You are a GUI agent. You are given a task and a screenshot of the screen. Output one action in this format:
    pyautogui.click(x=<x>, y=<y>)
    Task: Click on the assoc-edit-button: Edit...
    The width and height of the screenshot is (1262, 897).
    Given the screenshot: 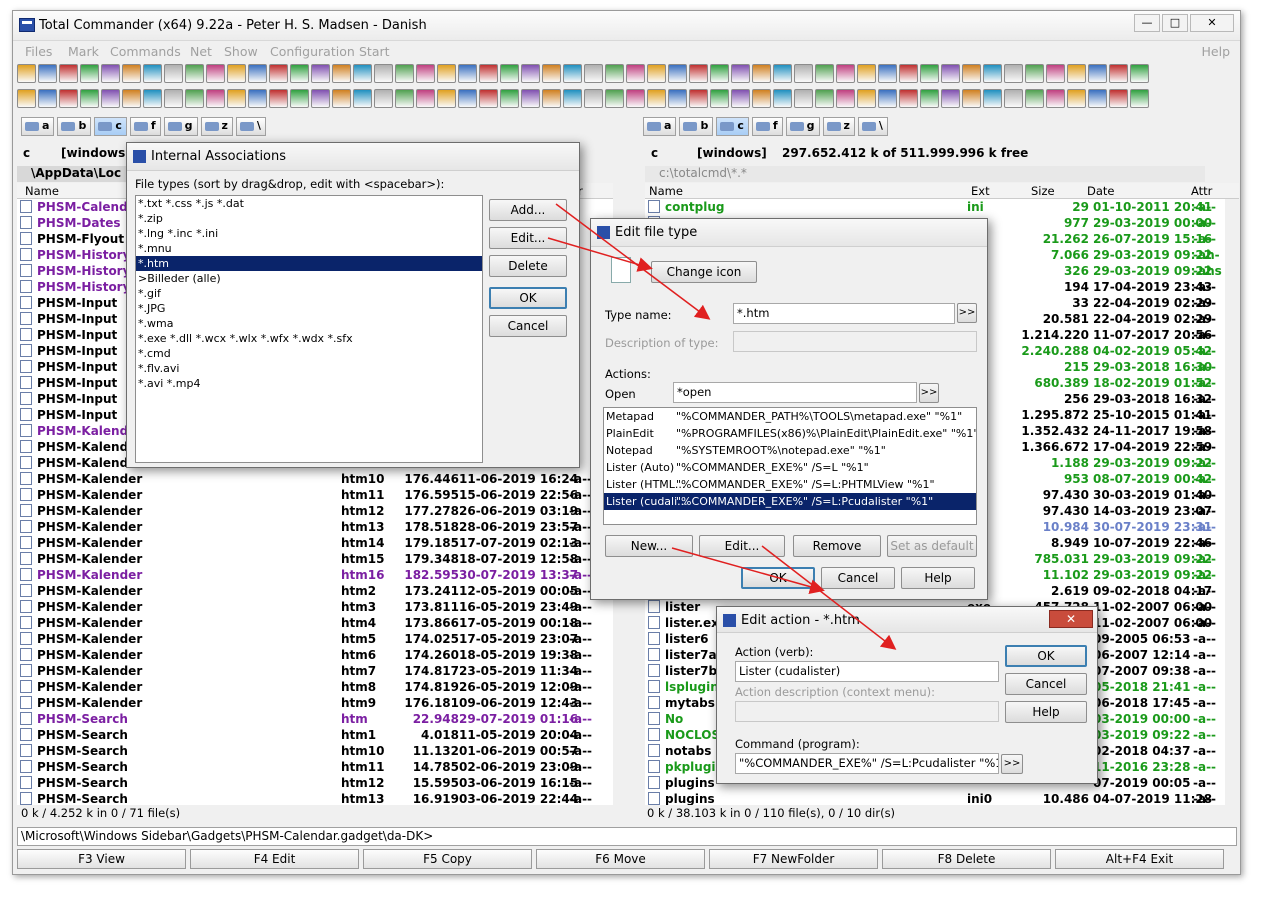 What is the action you would take?
    pyautogui.click(x=528, y=238)
    